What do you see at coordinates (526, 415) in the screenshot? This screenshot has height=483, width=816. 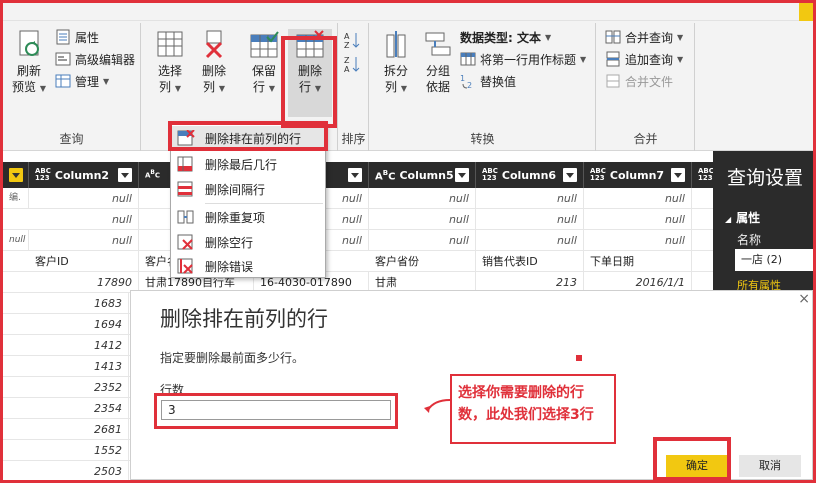 I see `callout-line-2: 数，此处我们选择3行` at bounding box center [526, 415].